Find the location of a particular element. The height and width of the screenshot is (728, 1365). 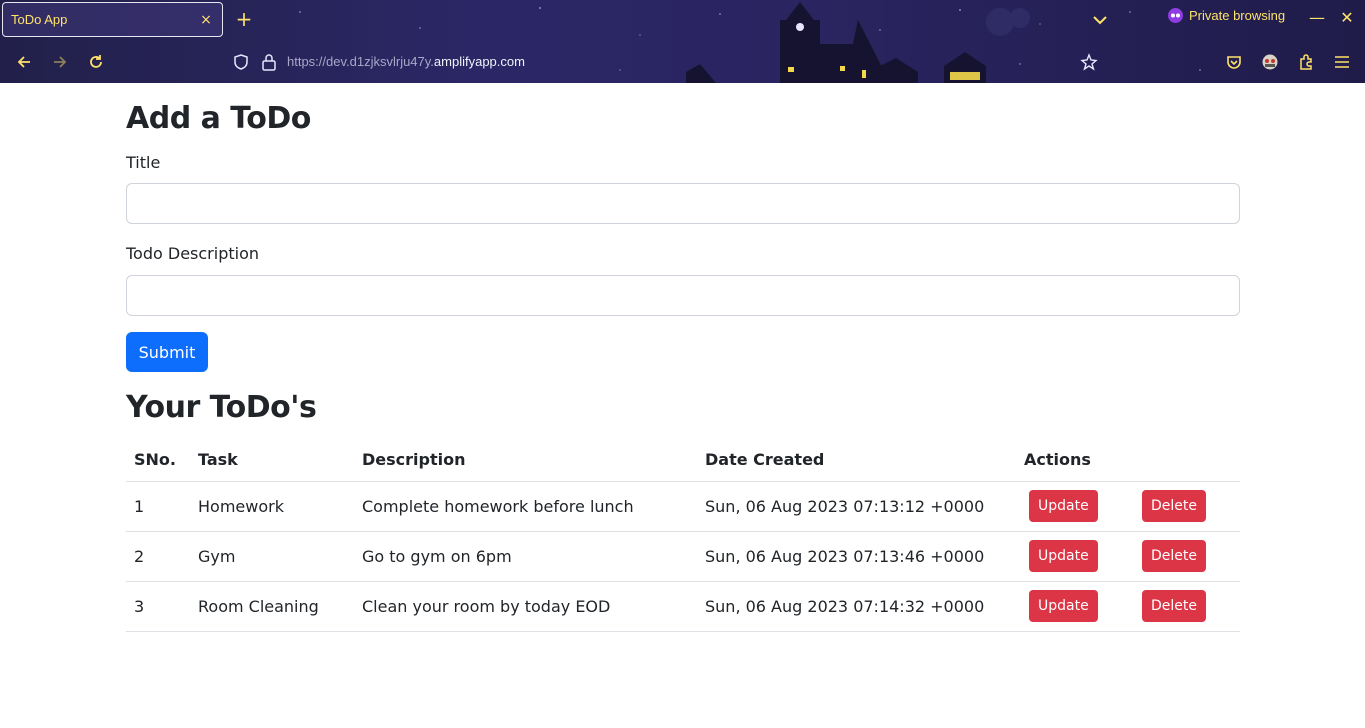

extension-avatar-icon is located at coordinates (1270, 62).